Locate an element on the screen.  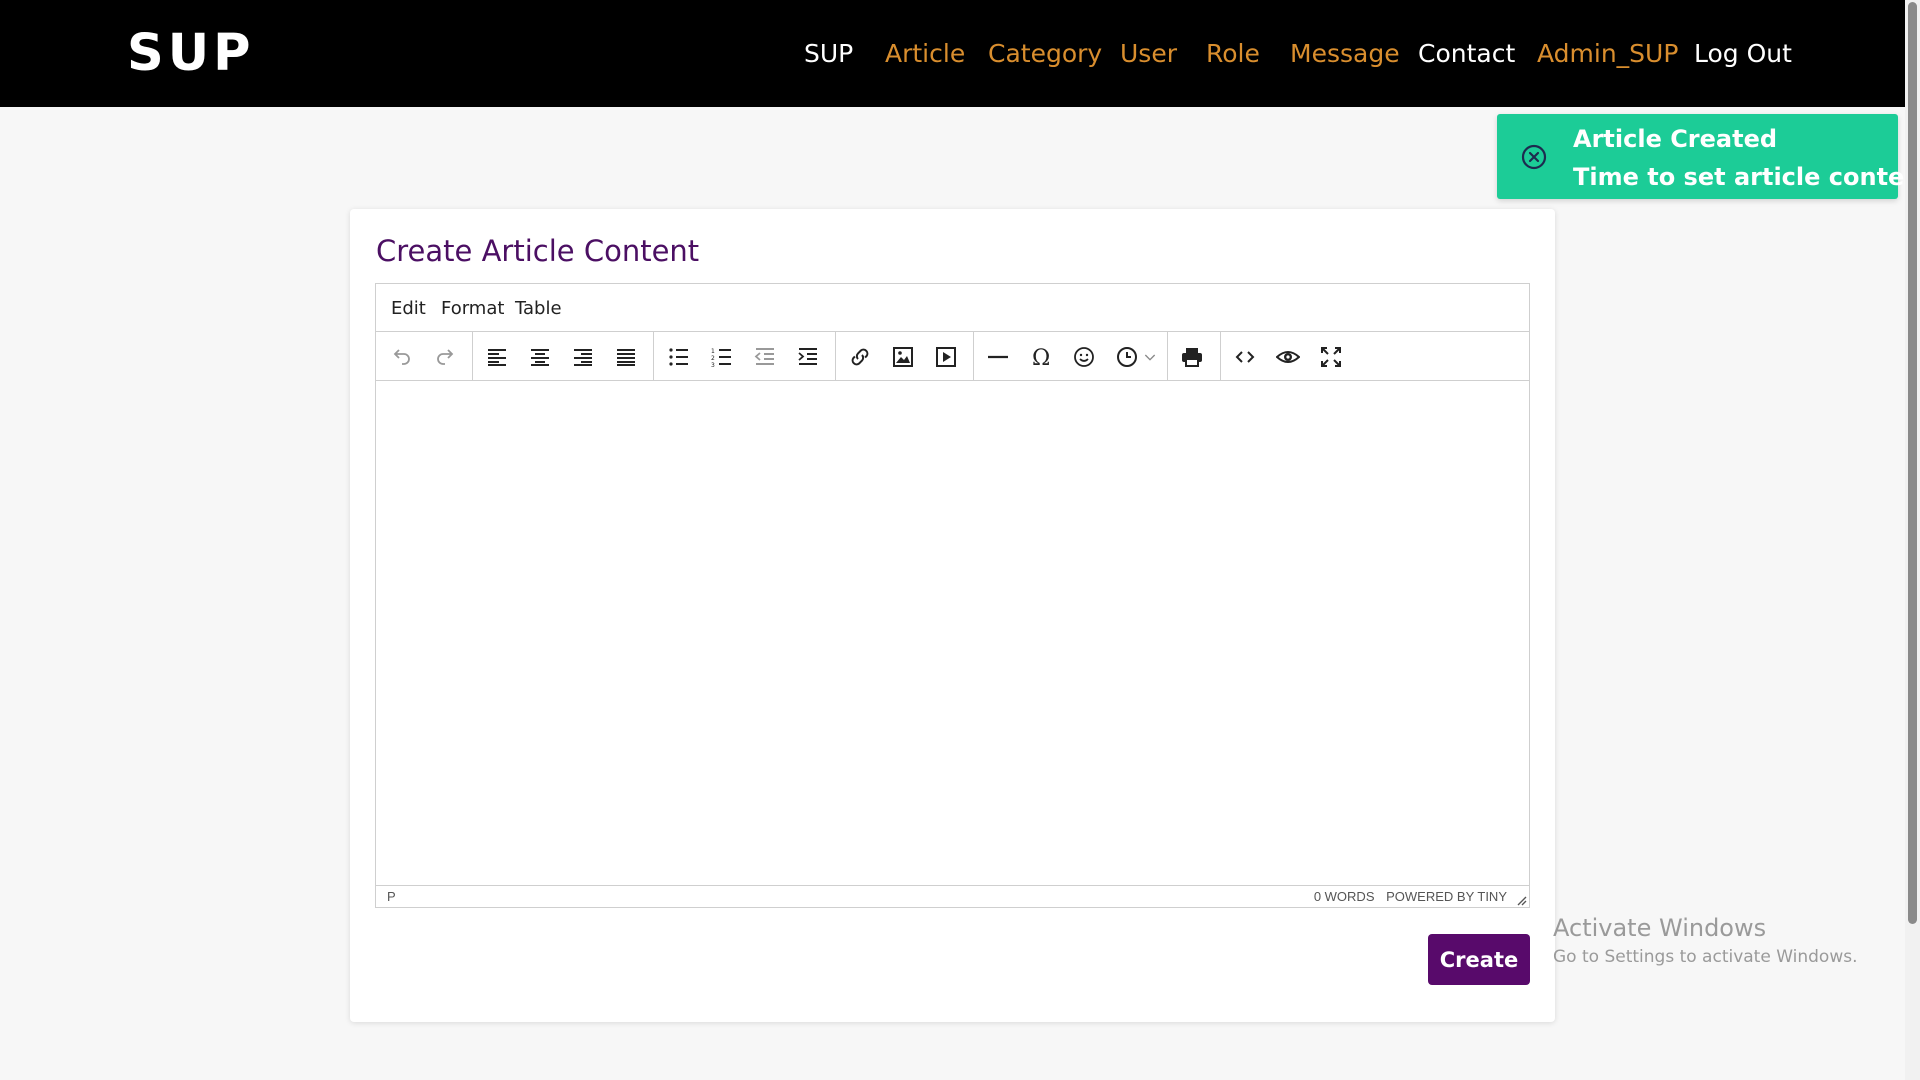
resize-handle-icon is located at coordinates (1521, 899).